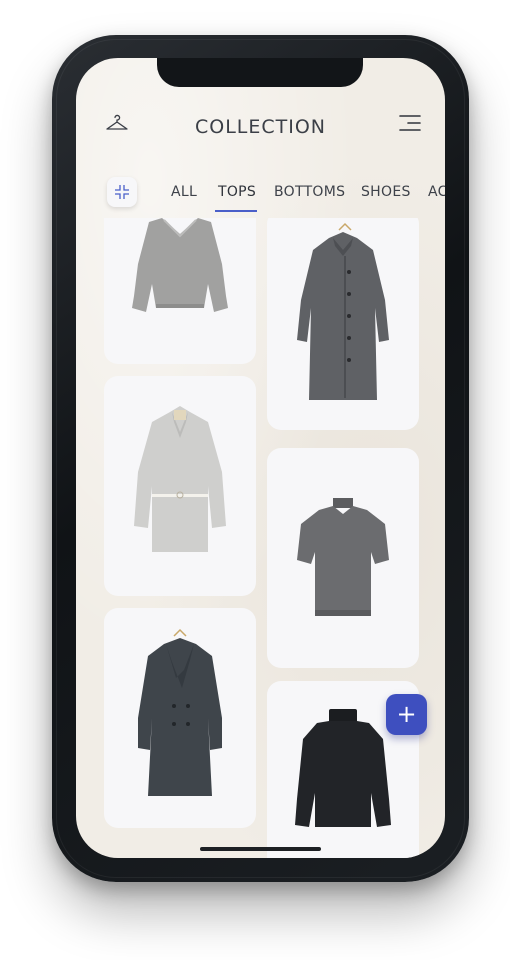  I want to click on add-item-button: +, so click(406, 714).